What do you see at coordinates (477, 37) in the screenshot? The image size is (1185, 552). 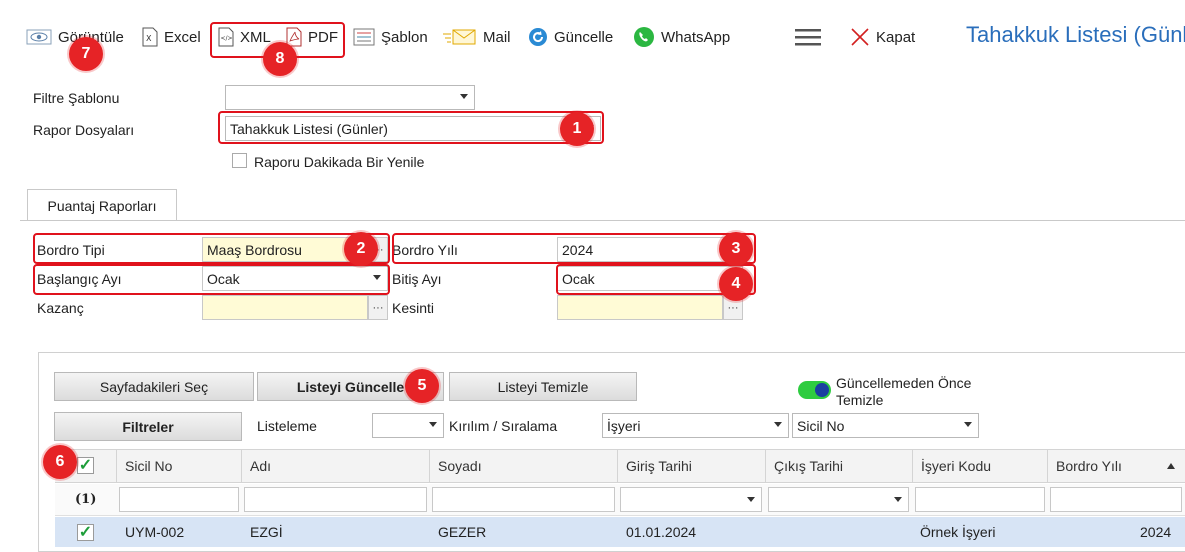 I see `mail-button: Mail` at bounding box center [477, 37].